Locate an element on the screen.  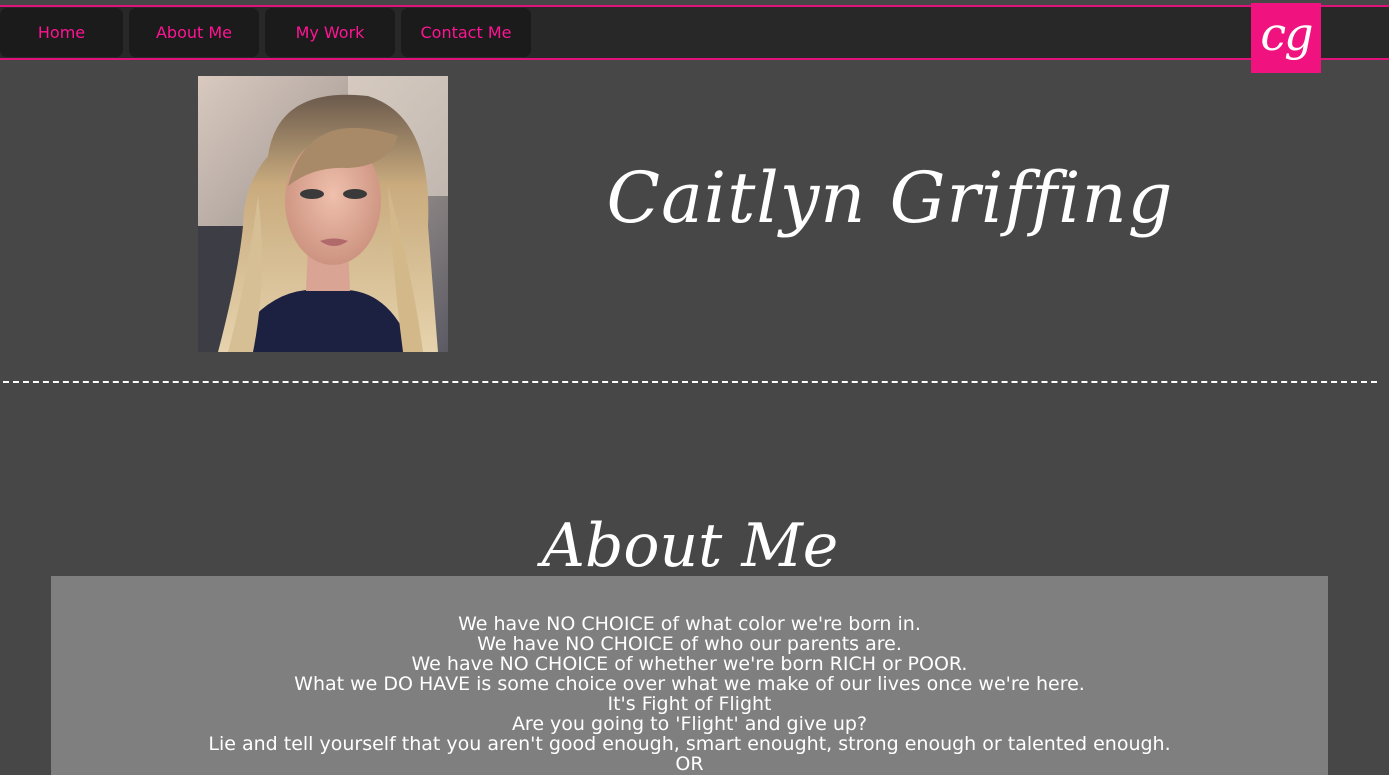
site-logo: cg is located at coordinates (1286, 38).